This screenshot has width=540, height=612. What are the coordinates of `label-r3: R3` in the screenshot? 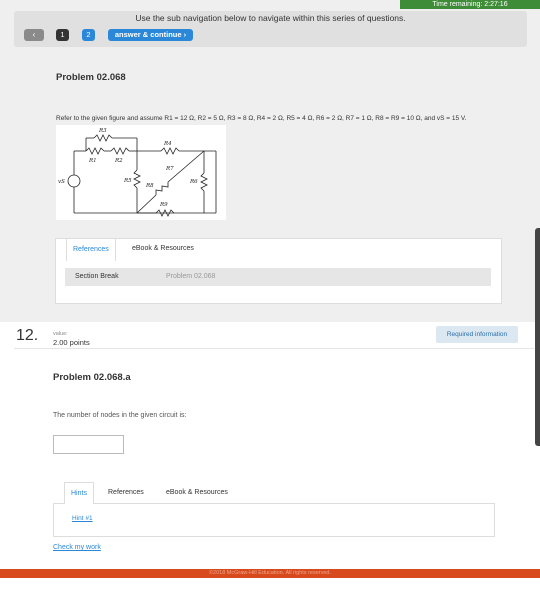 It's located at (102, 131).